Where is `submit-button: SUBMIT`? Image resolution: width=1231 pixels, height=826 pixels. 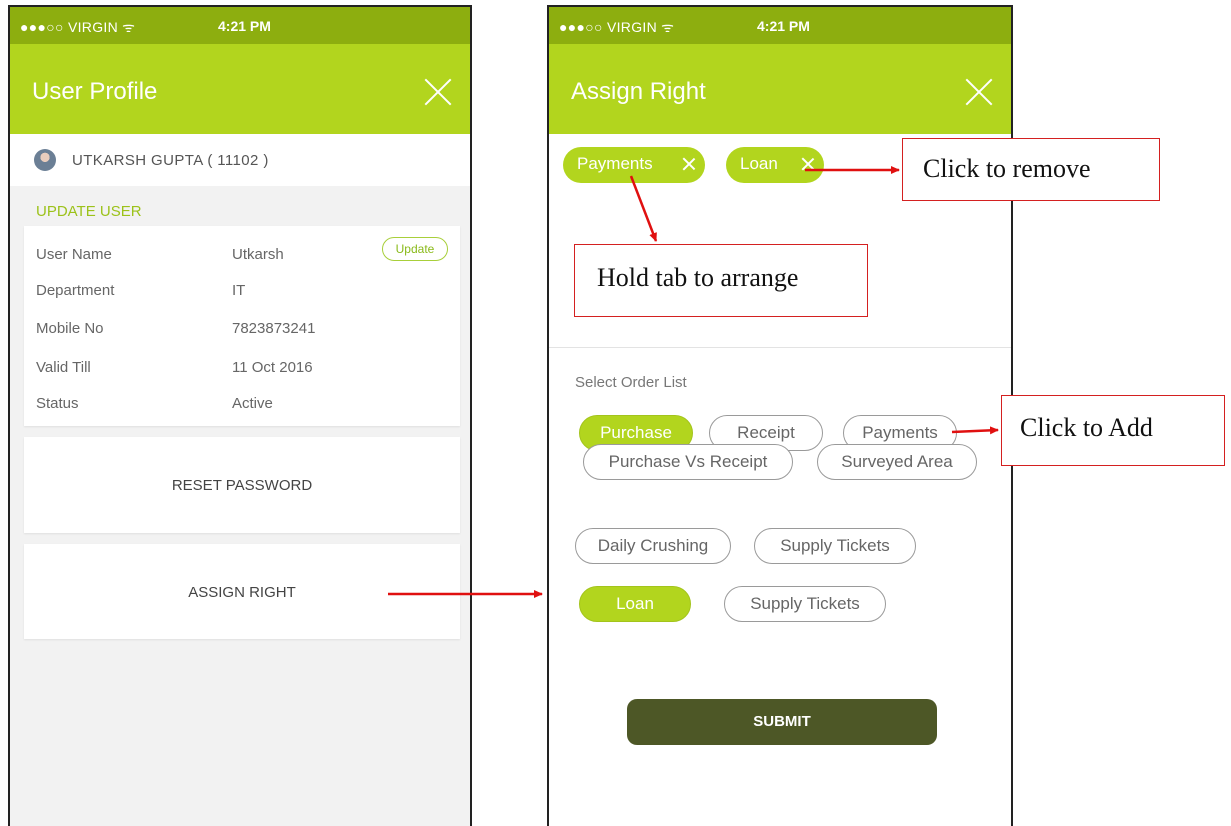
submit-button: SUBMIT is located at coordinates (782, 722).